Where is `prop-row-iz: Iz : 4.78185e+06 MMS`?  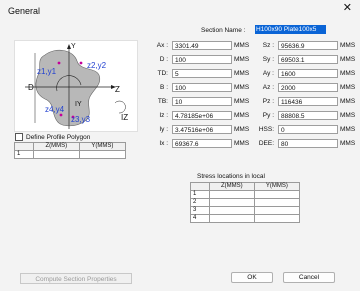
prop-row-iz: Iz : 4.78185e+06 MMS is located at coordinates (194, 115).